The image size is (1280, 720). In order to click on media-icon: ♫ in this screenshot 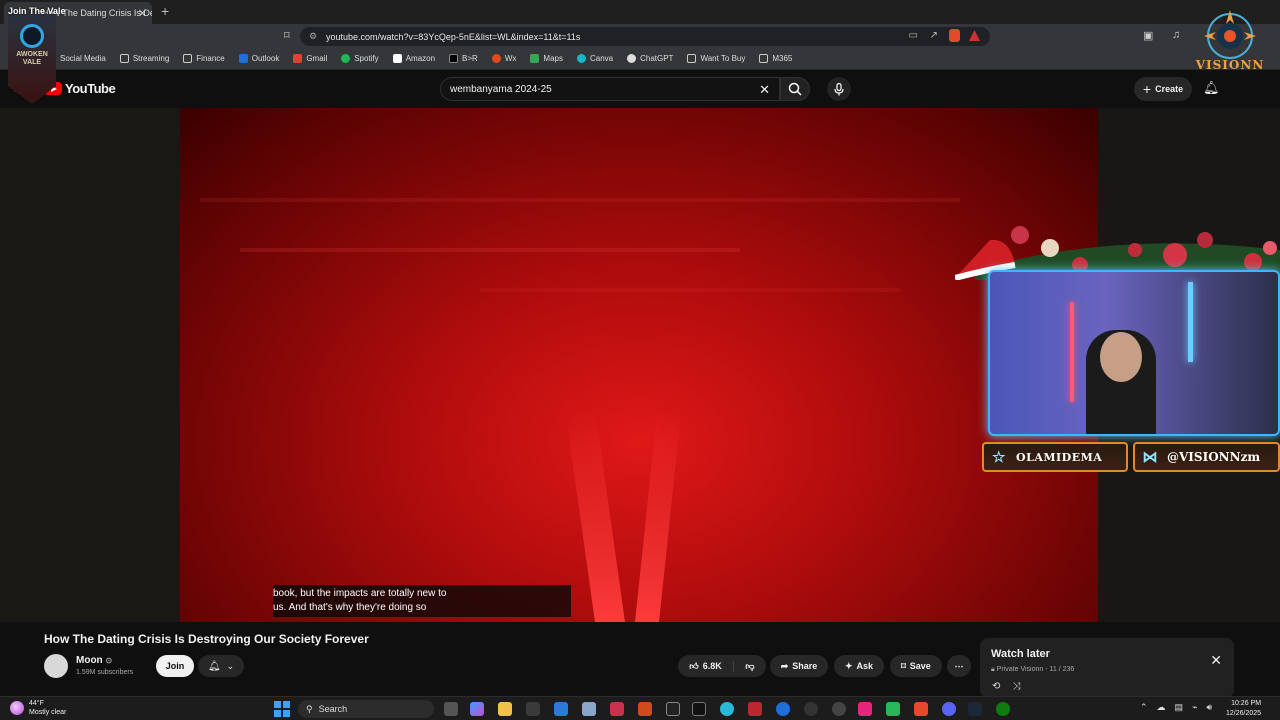, I will do `click(1176, 35)`.